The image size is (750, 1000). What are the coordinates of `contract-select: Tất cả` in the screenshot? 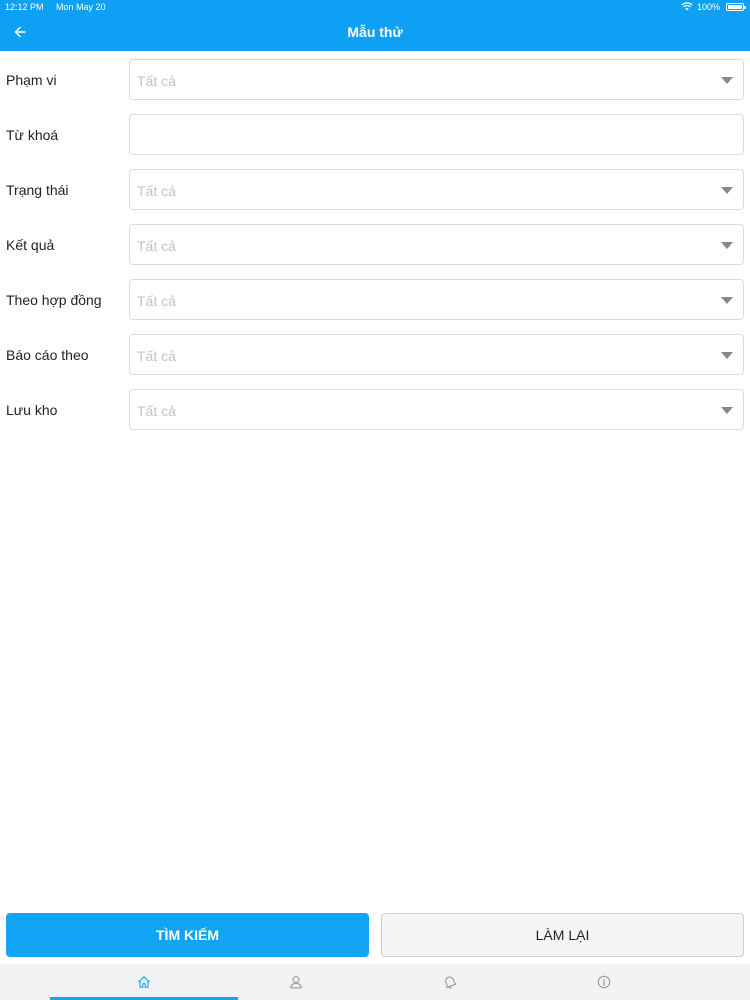 It's located at (436, 299).